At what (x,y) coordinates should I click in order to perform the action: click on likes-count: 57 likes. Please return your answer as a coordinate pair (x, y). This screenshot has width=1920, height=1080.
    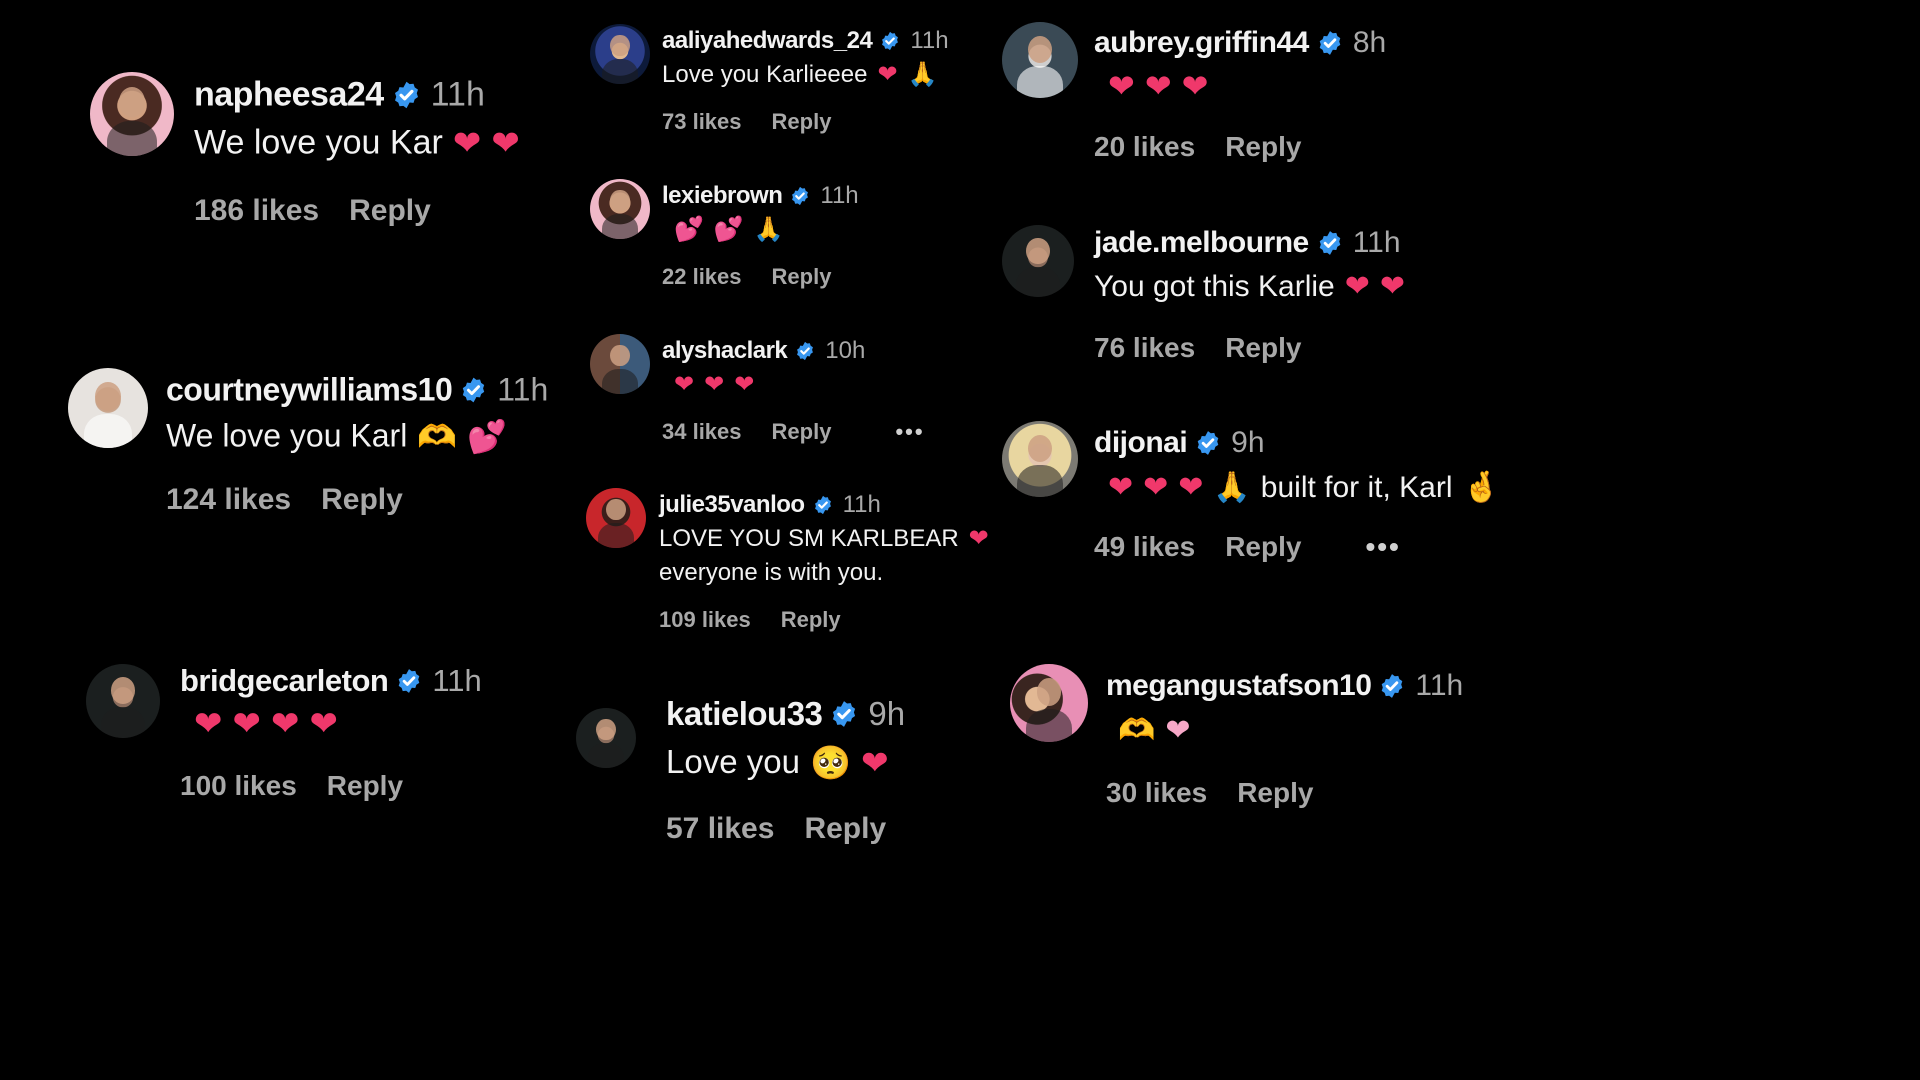
    Looking at the image, I should click on (720, 829).